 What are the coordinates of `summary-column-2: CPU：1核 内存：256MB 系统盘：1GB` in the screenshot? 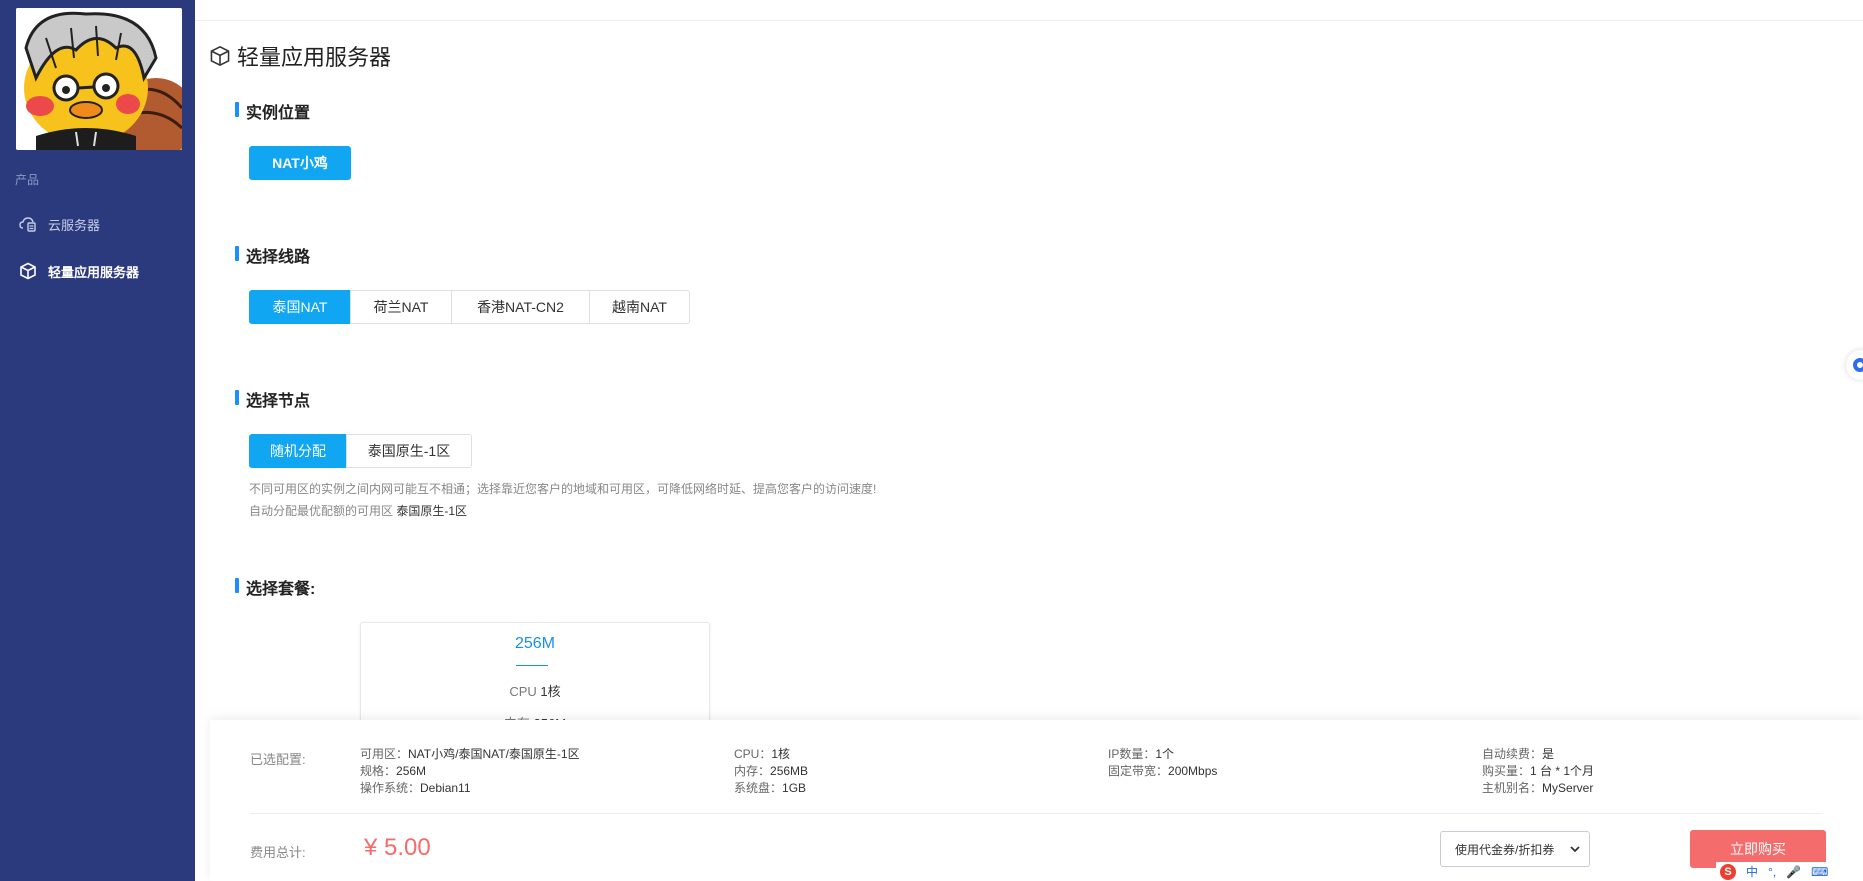 It's located at (771, 771).